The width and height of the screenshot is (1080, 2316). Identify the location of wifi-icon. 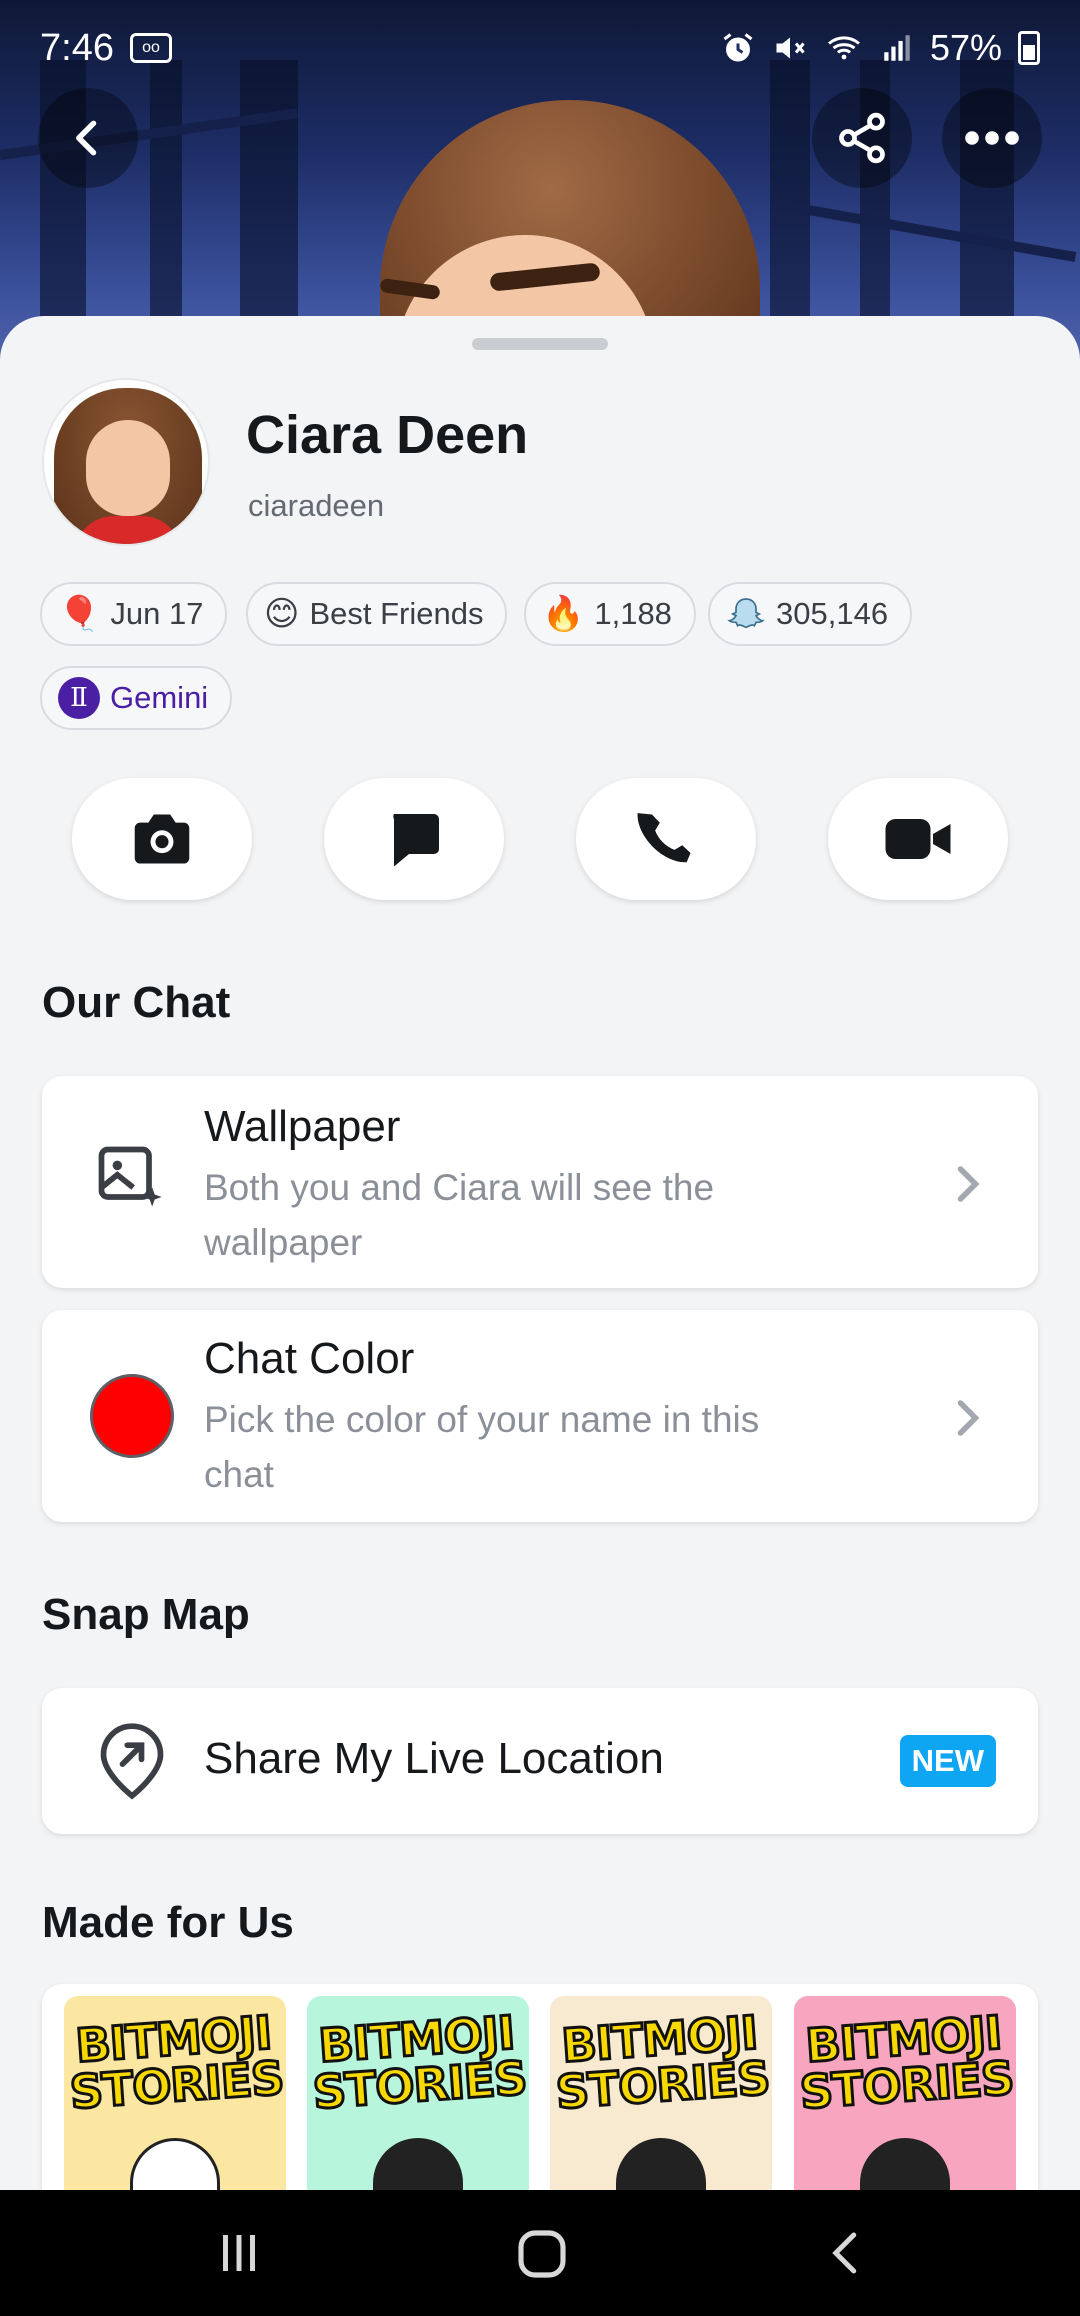
(843, 48).